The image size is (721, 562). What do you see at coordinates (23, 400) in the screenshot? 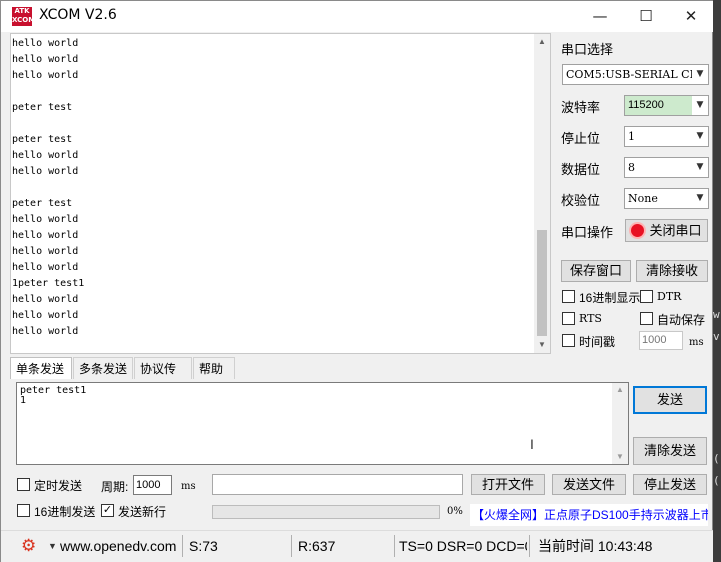
I see `send-line: 1` at bounding box center [23, 400].